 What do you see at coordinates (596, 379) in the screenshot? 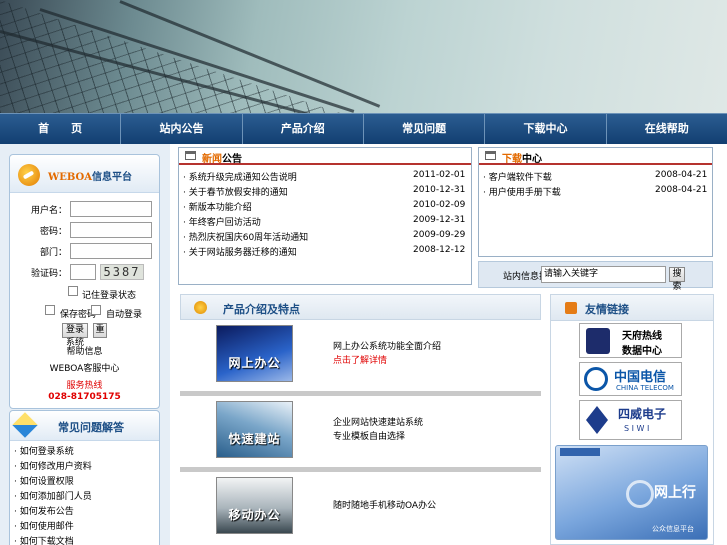
I see `telecom-mark-icon` at bounding box center [596, 379].